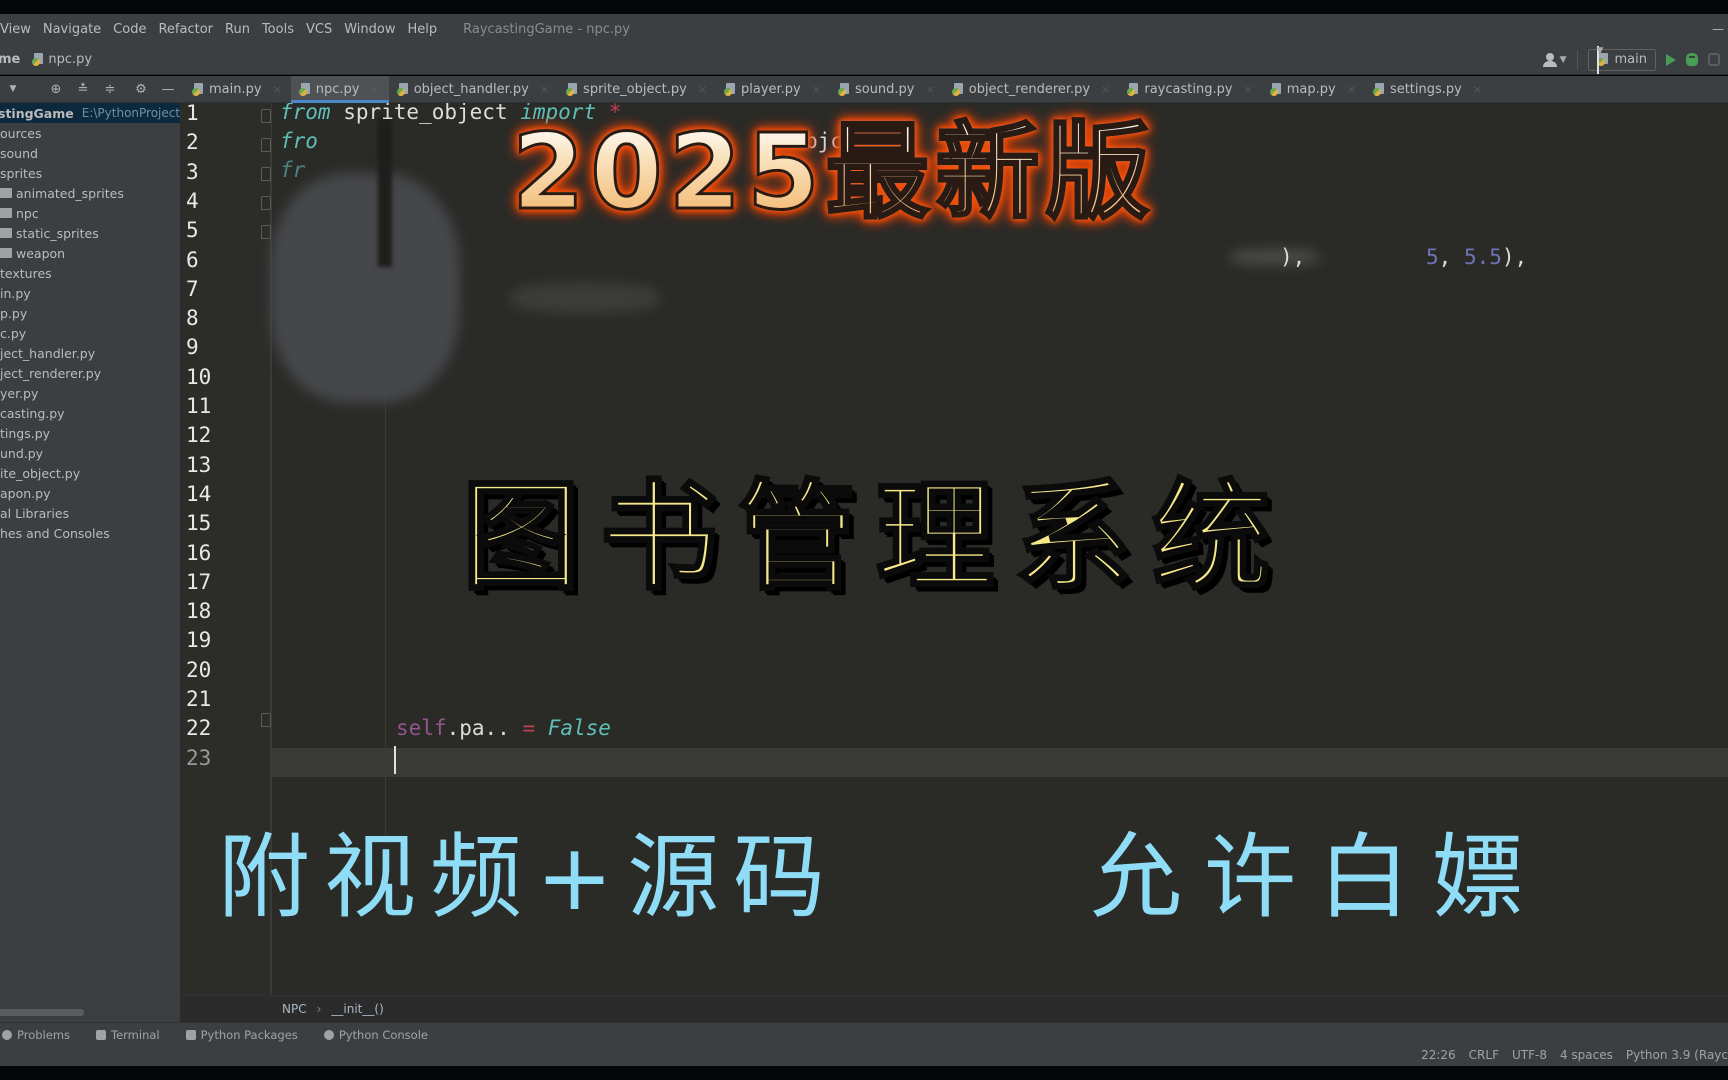 The image size is (1728, 1080). What do you see at coordinates (13, 90) in the screenshot?
I see `dropdown-chevron-icon: ▼` at bounding box center [13, 90].